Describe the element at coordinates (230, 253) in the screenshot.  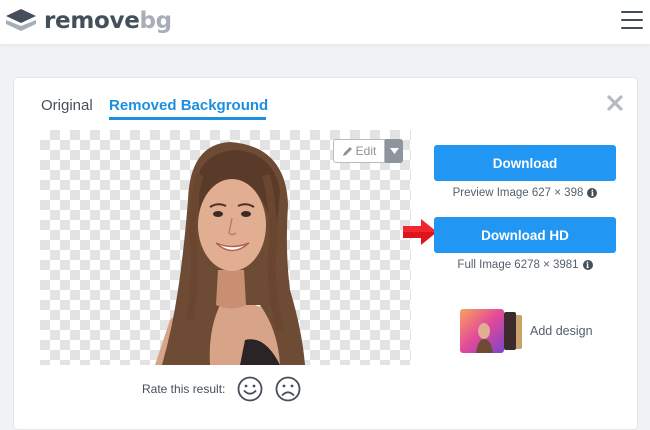
I see `cutout-portrait-image` at that location.